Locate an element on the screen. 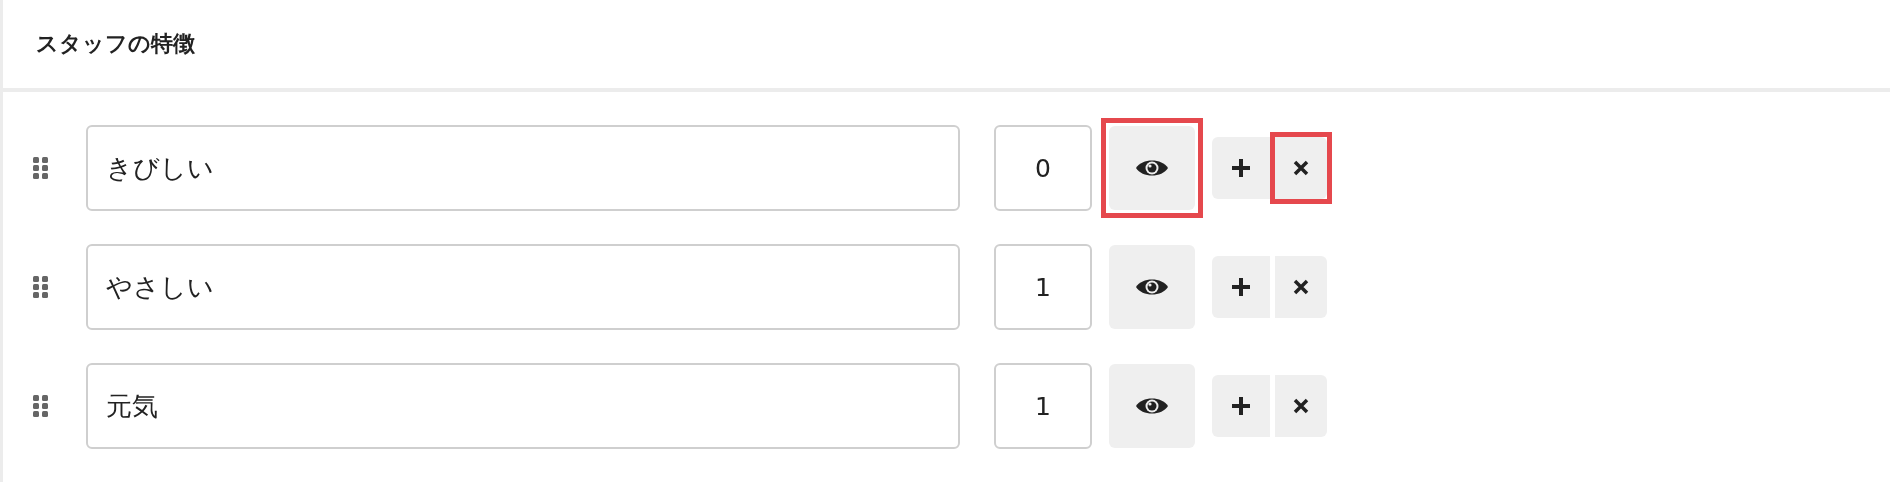 This screenshot has height=482, width=1890. name-field: やさしい is located at coordinates (523, 287).